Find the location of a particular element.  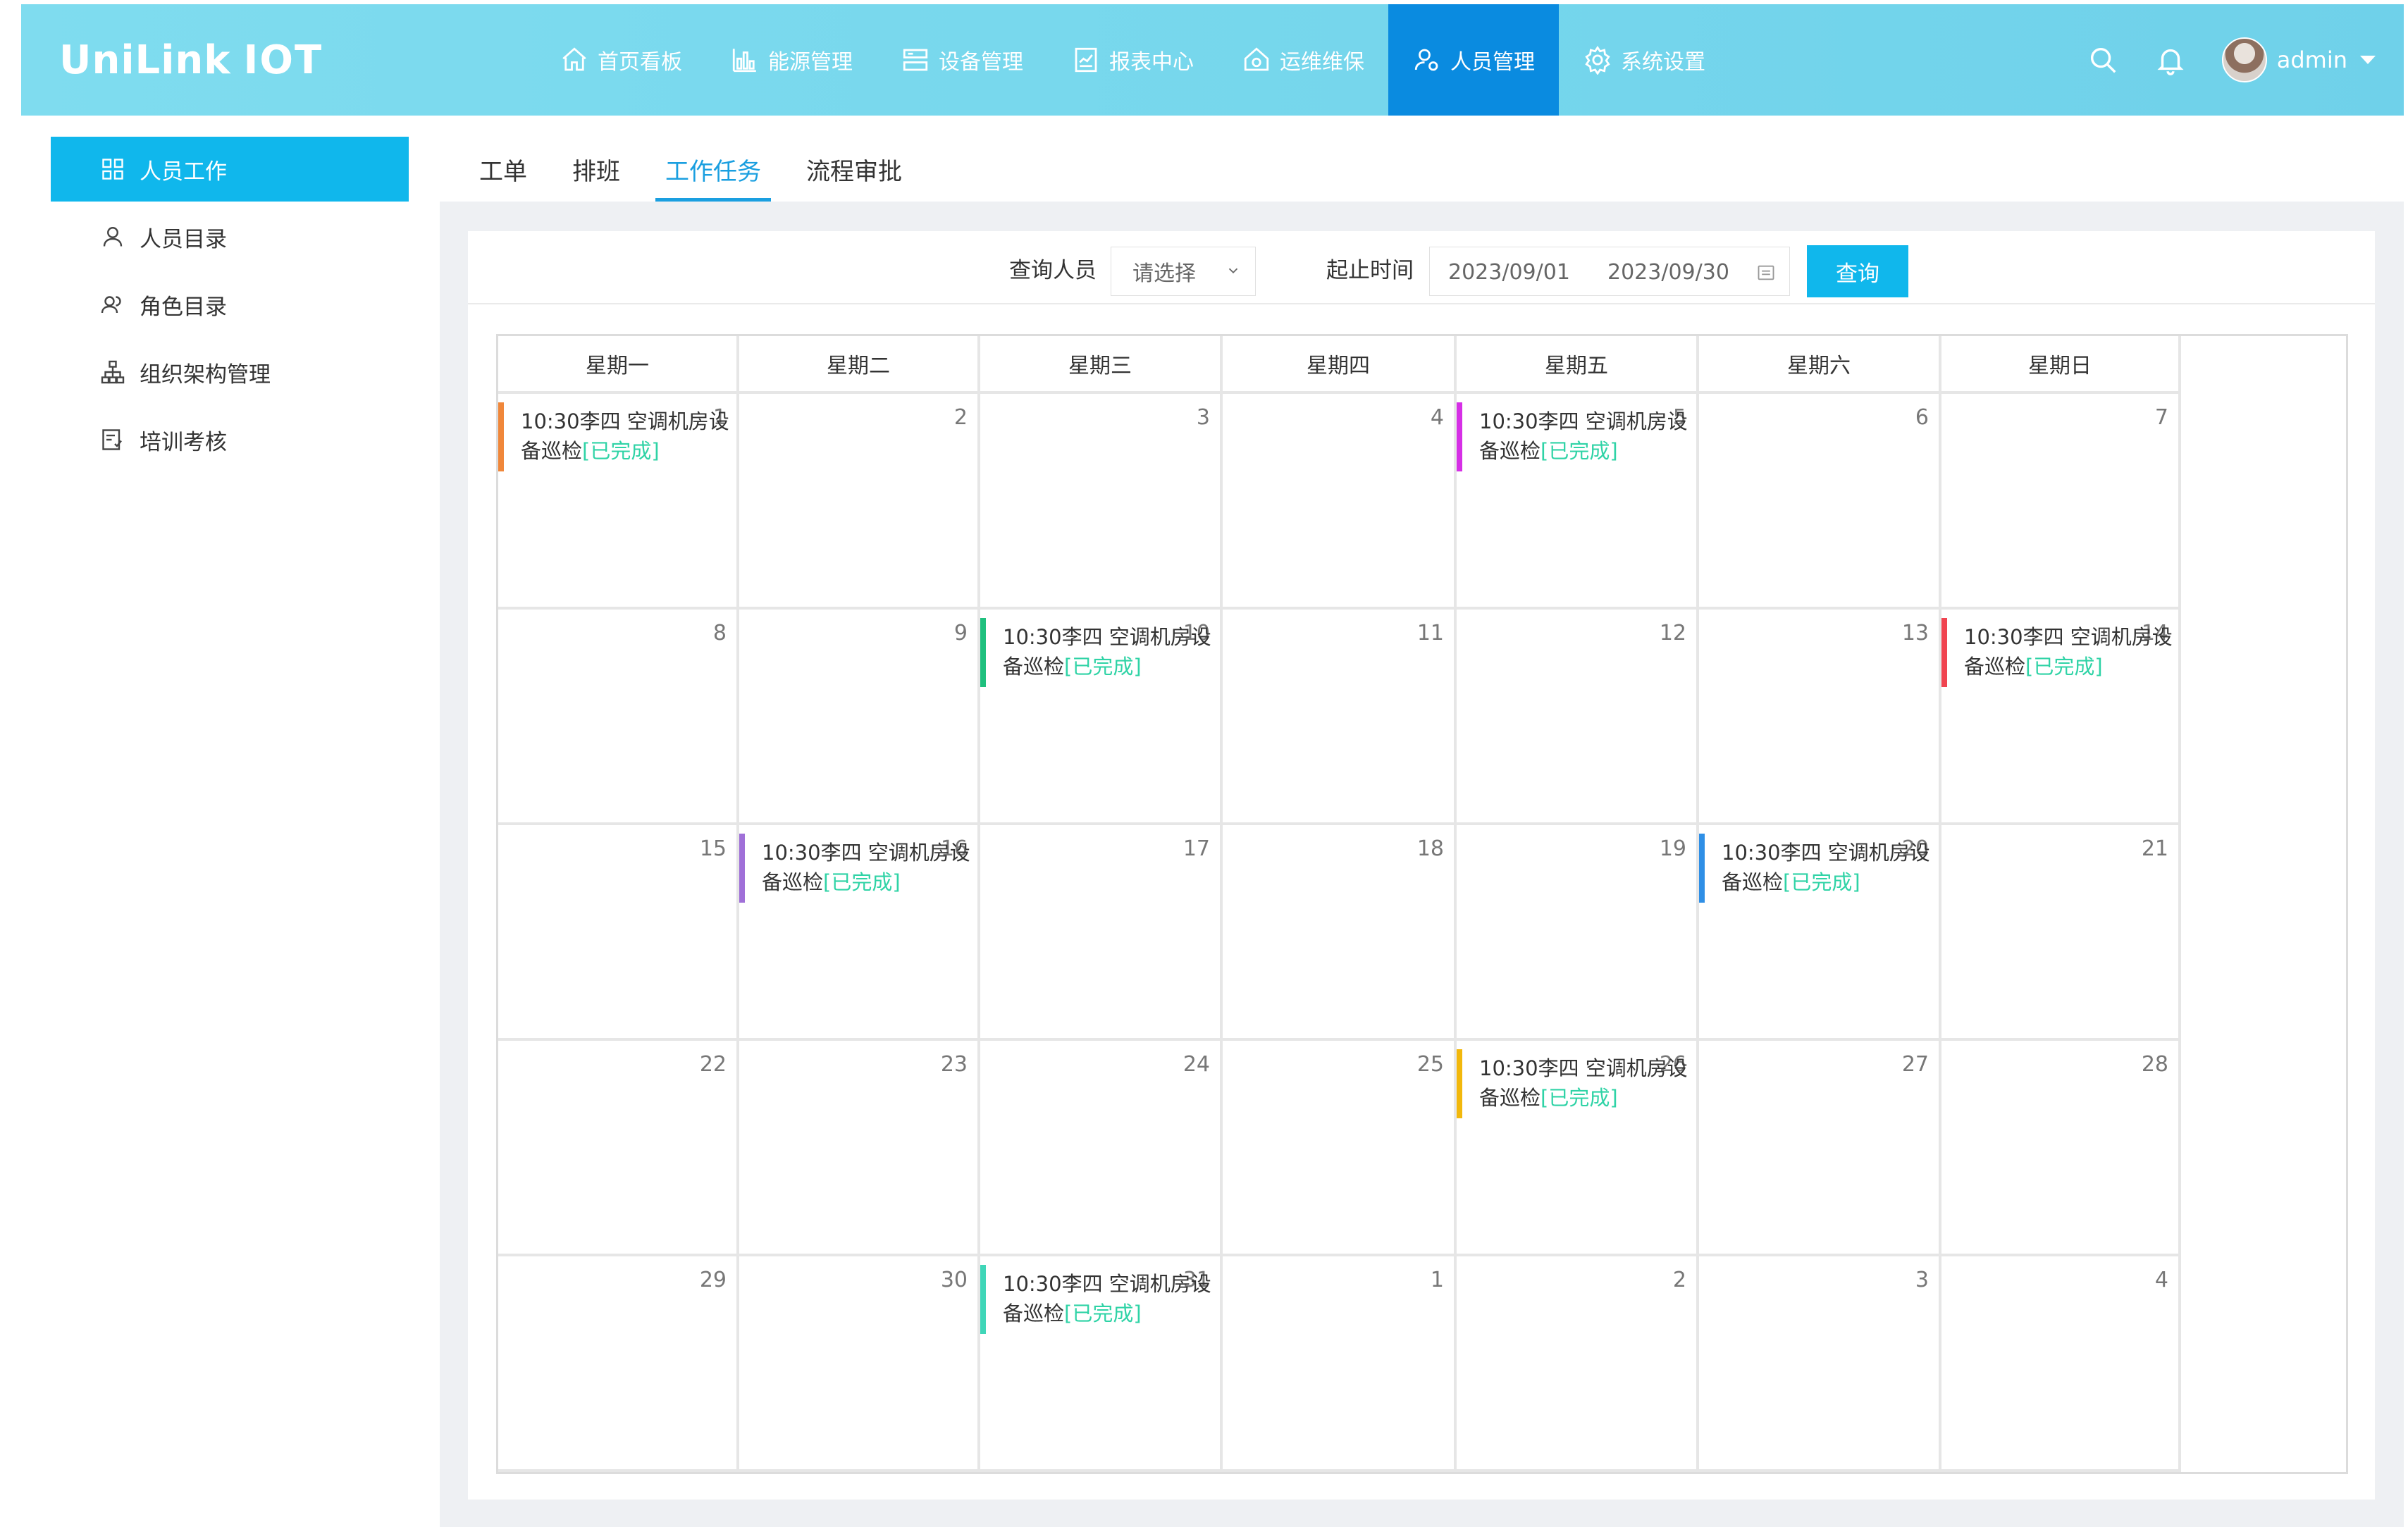

user-icon is located at coordinates (113, 236).